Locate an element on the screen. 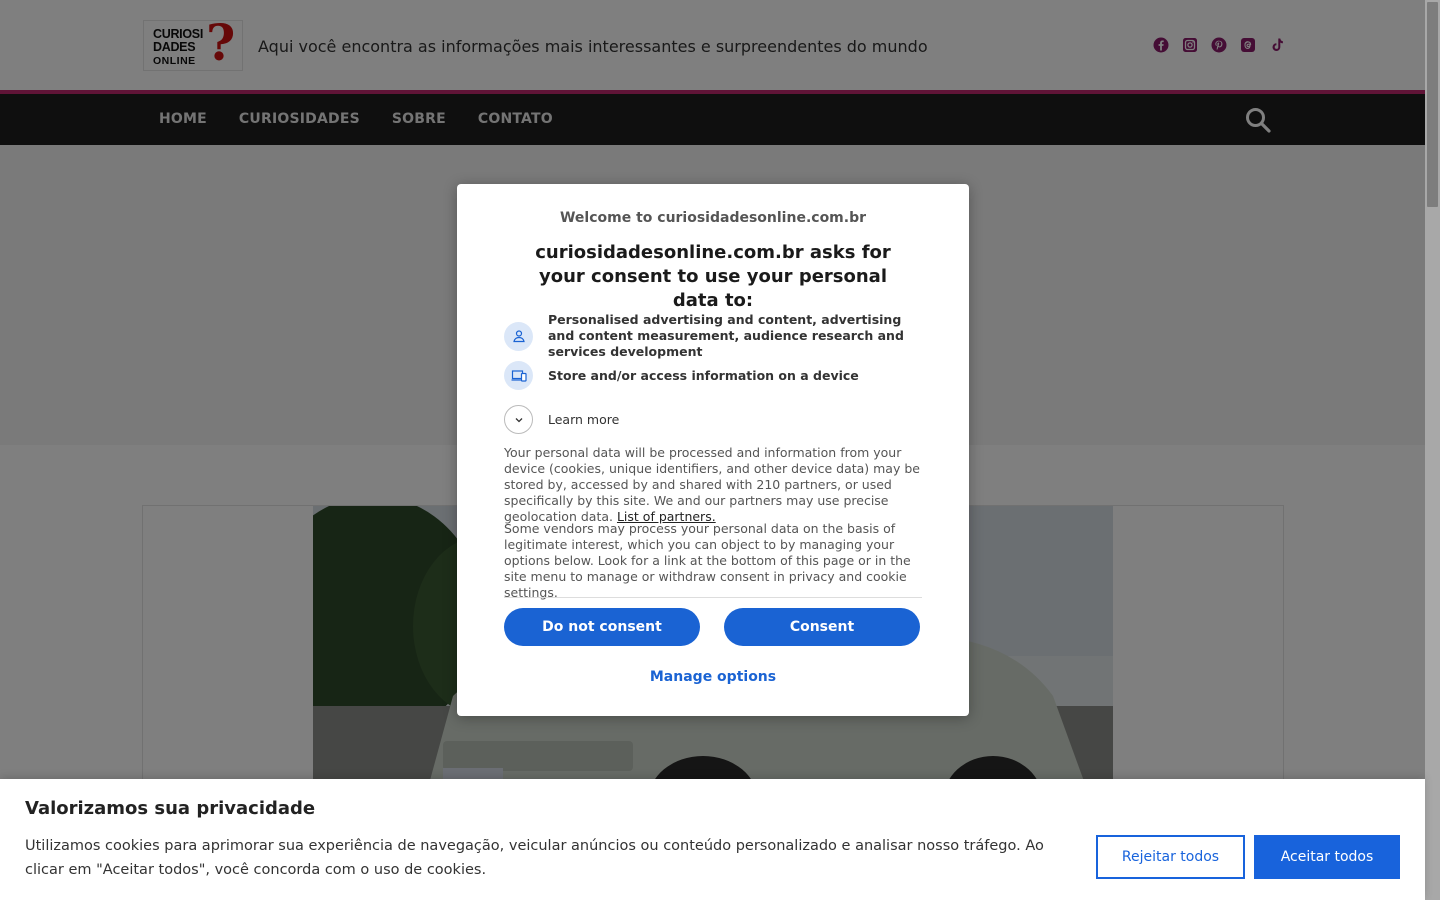  divider is located at coordinates (713, 597).